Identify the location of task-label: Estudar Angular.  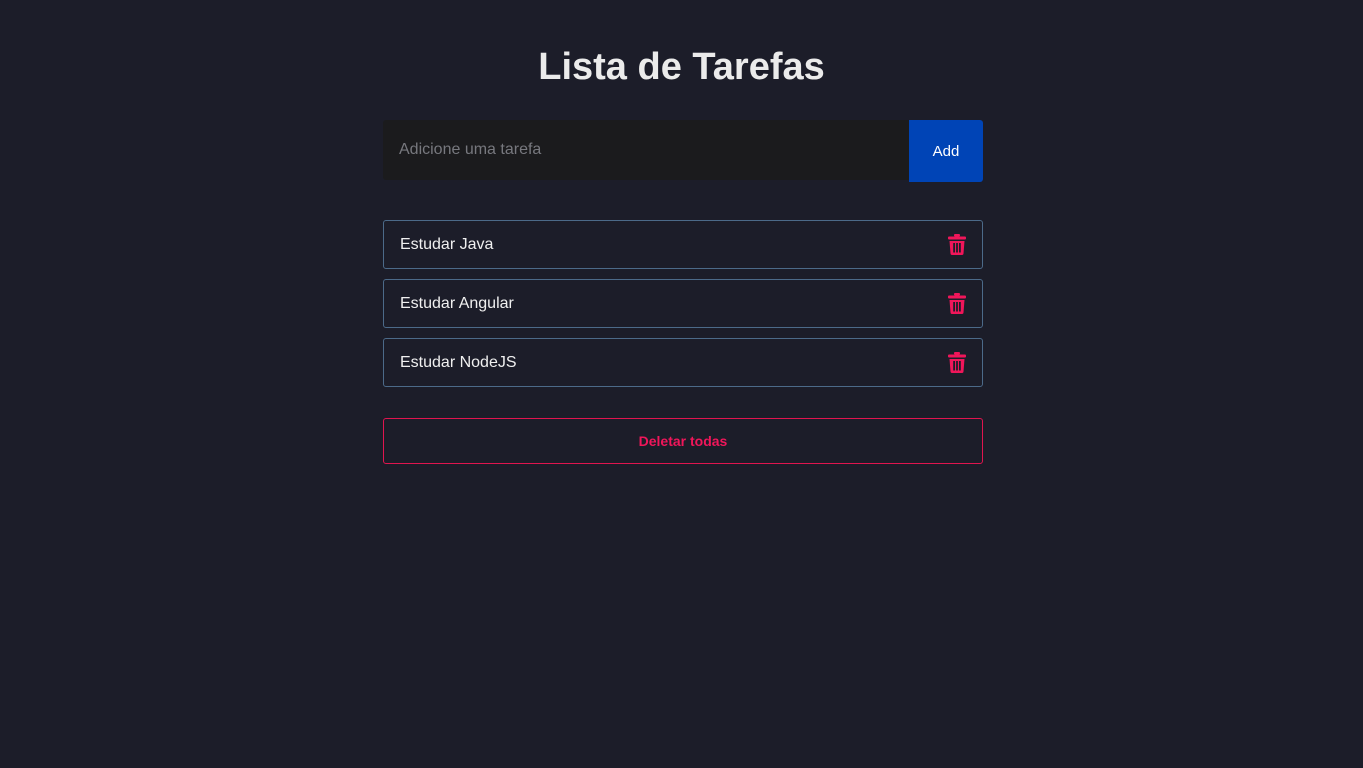
(457, 303).